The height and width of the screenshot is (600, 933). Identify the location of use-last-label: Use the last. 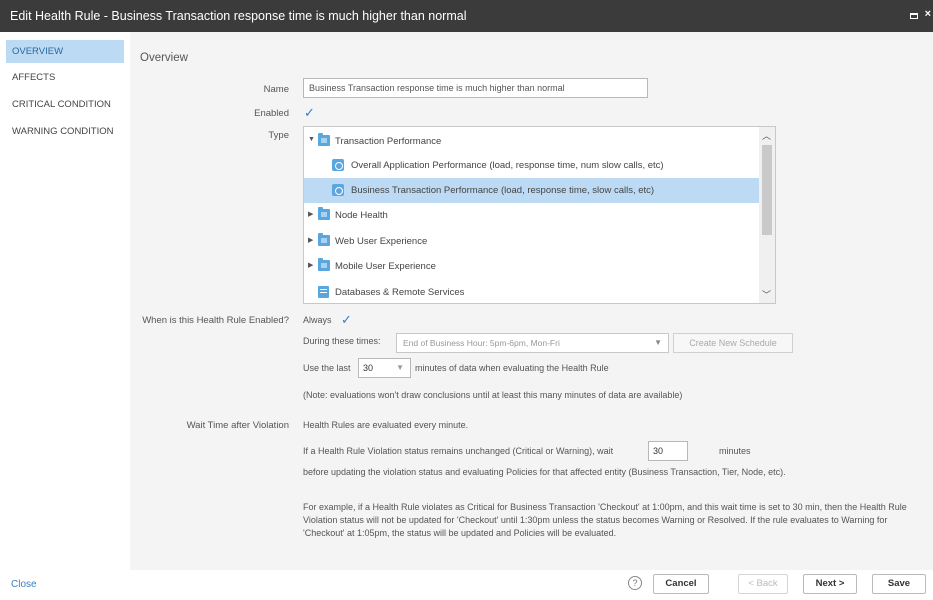
(327, 368).